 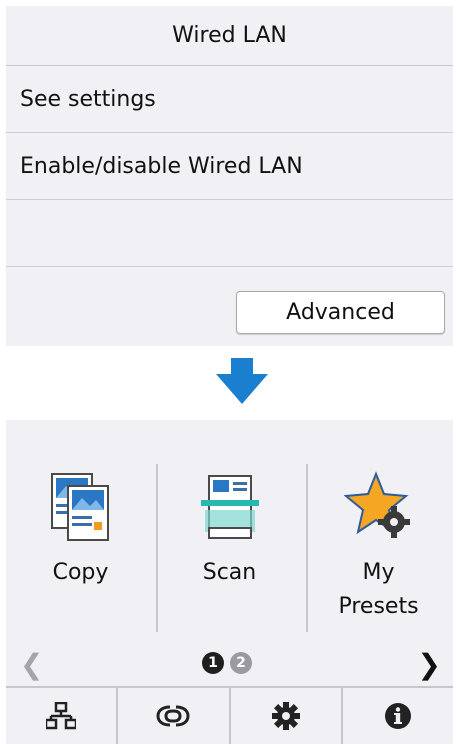 I want to click on menu-item-empty, so click(x=229, y=233).